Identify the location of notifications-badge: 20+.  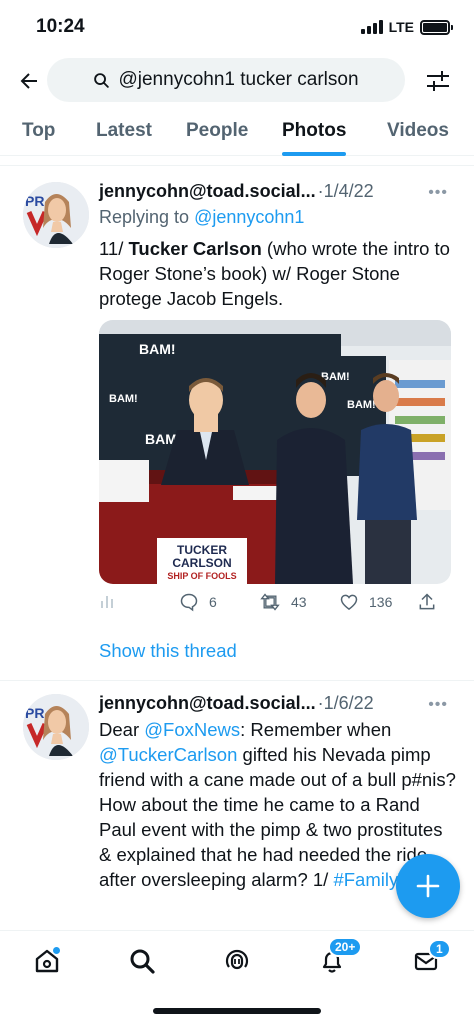
(345, 947).